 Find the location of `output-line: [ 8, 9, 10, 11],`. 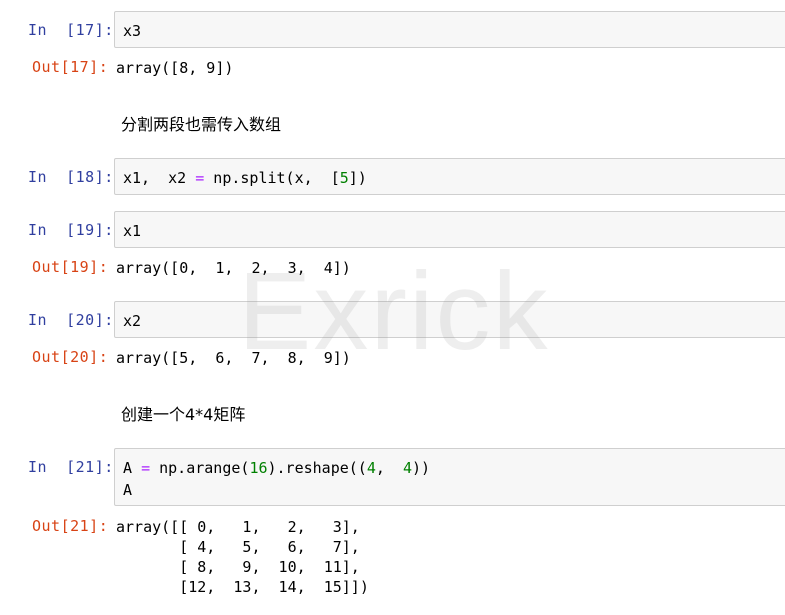

output-line: [ 8, 9, 10, 11], is located at coordinates (238, 567).